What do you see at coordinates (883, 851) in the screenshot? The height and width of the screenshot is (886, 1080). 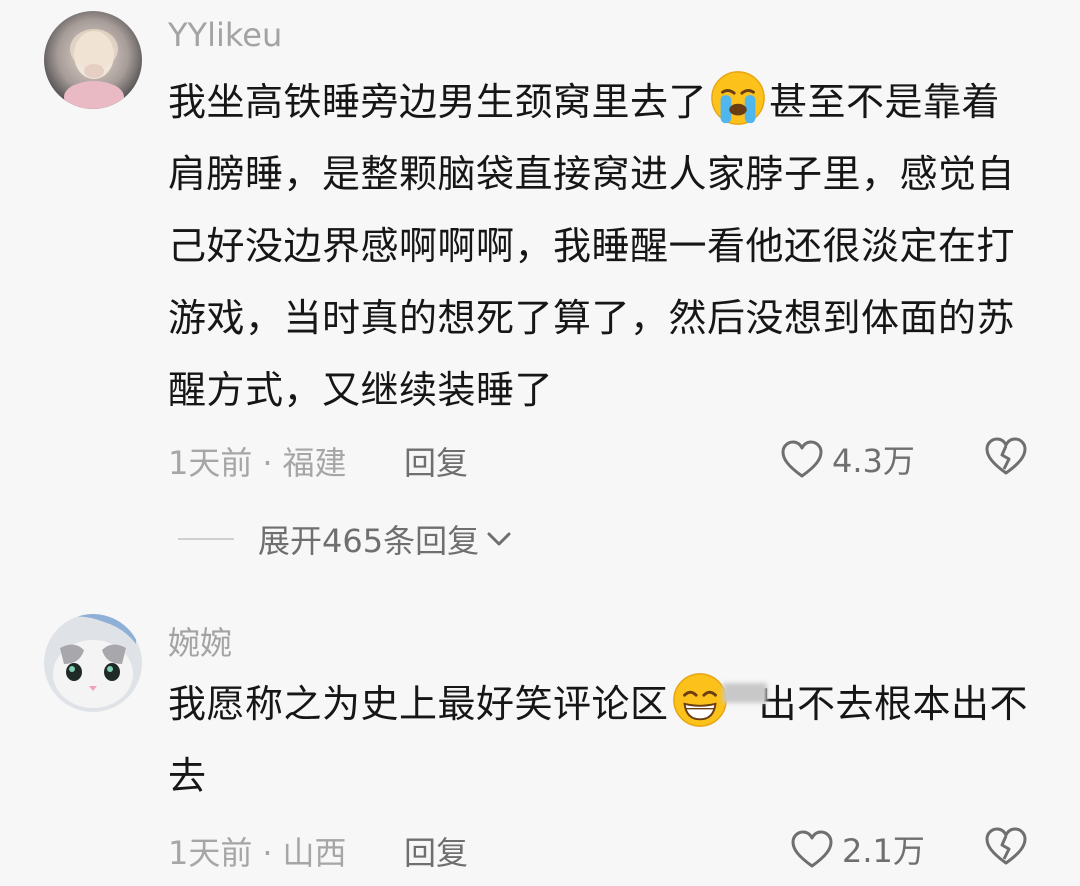 I see `like-count: 2.1万` at bounding box center [883, 851].